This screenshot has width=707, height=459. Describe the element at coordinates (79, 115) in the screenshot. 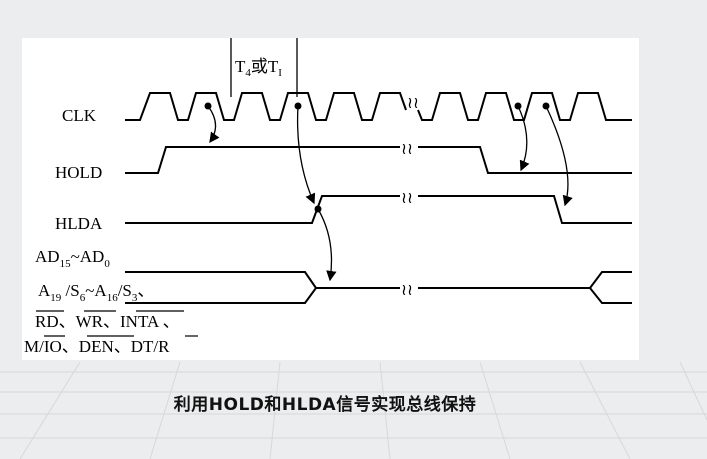

I see `clk-label: CLK` at that location.